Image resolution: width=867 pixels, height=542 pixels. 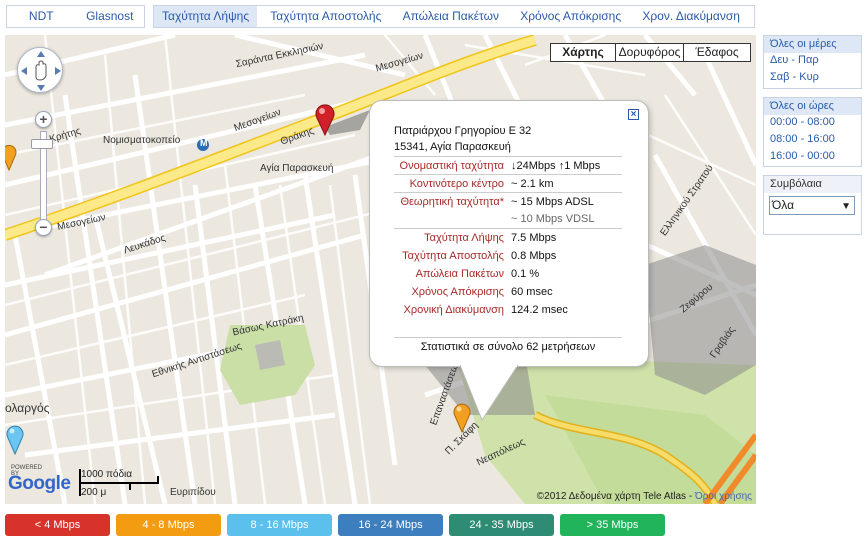 What do you see at coordinates (812, 123) in the screenshot?
I see `hours-00-08: 00:00 - 08:00` at bounding box center [812, 123].